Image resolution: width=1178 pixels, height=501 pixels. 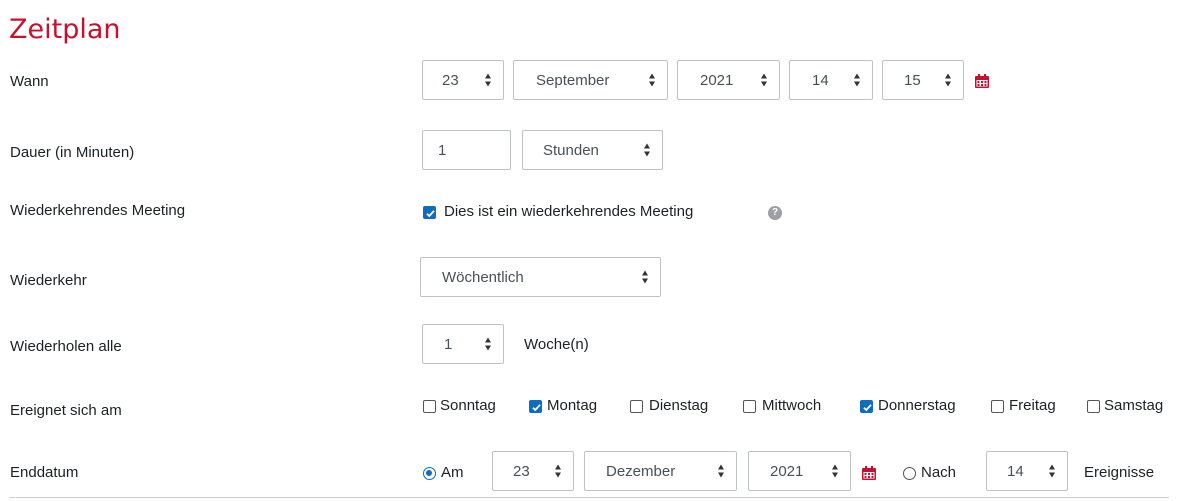 I want to click on enddatum-count-unit: Ereignisse, so click(x=1119, y=472).